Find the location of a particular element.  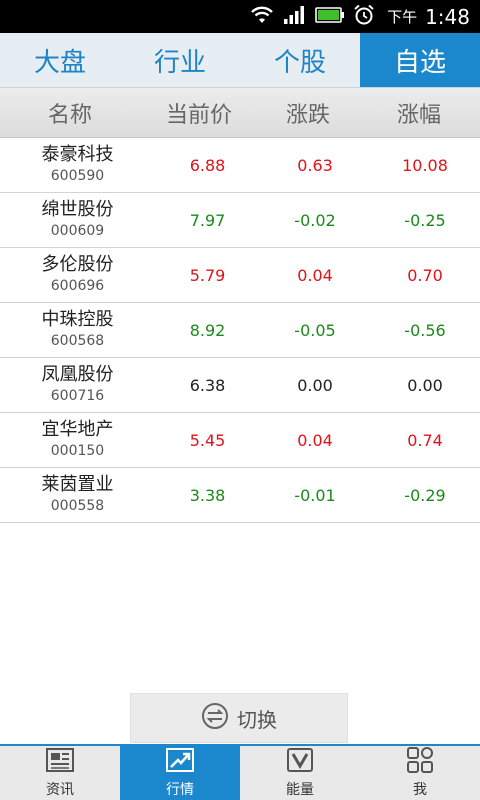

stock-name-cell: 泰豪科技 600590 is located at coordinates (77, 165).